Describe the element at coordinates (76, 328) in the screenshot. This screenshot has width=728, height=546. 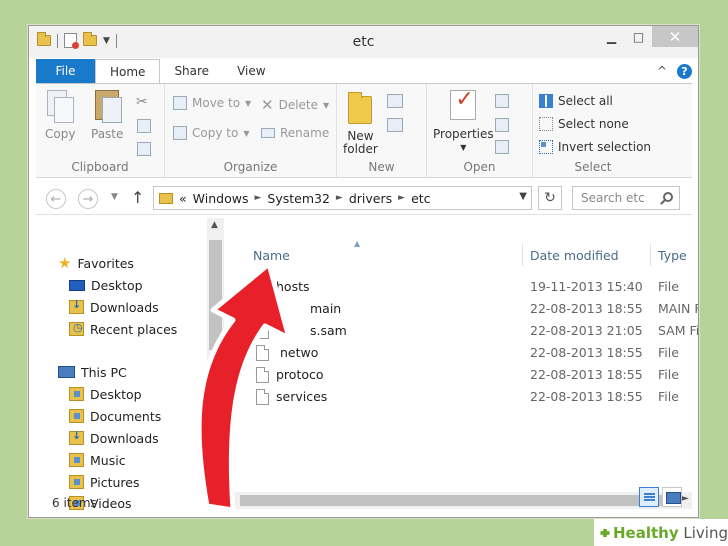
I see `recent-places-icon` at that location.